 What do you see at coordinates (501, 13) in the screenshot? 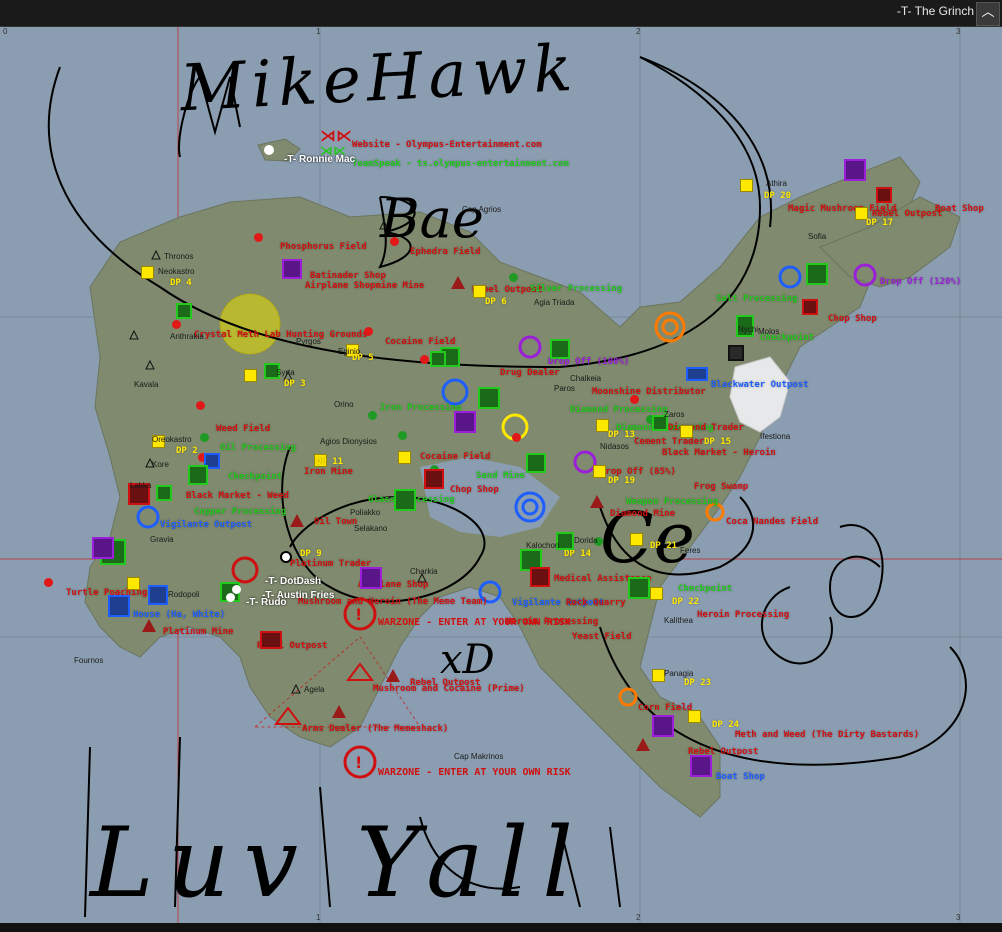
I see `top-bar: -T- The Grinch ︿` at bounding box center [501, 13].